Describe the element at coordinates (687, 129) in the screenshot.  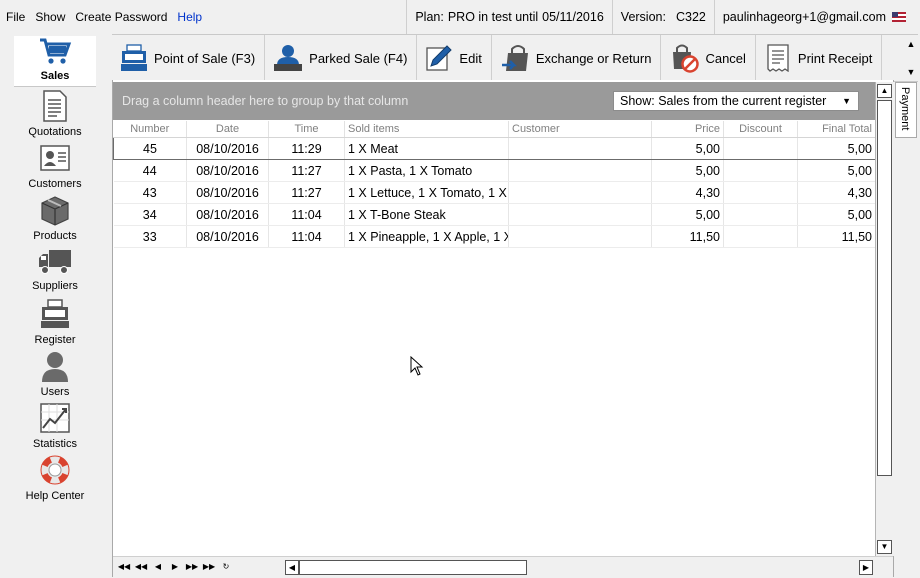
I see `column-header-price: Price` at that location.